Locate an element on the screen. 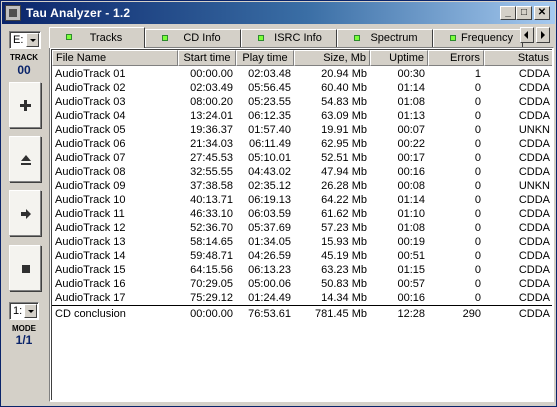  title-bar: Tau Analyzer - 1.2 _ □ ✕ is located at coordinates (278, 13).